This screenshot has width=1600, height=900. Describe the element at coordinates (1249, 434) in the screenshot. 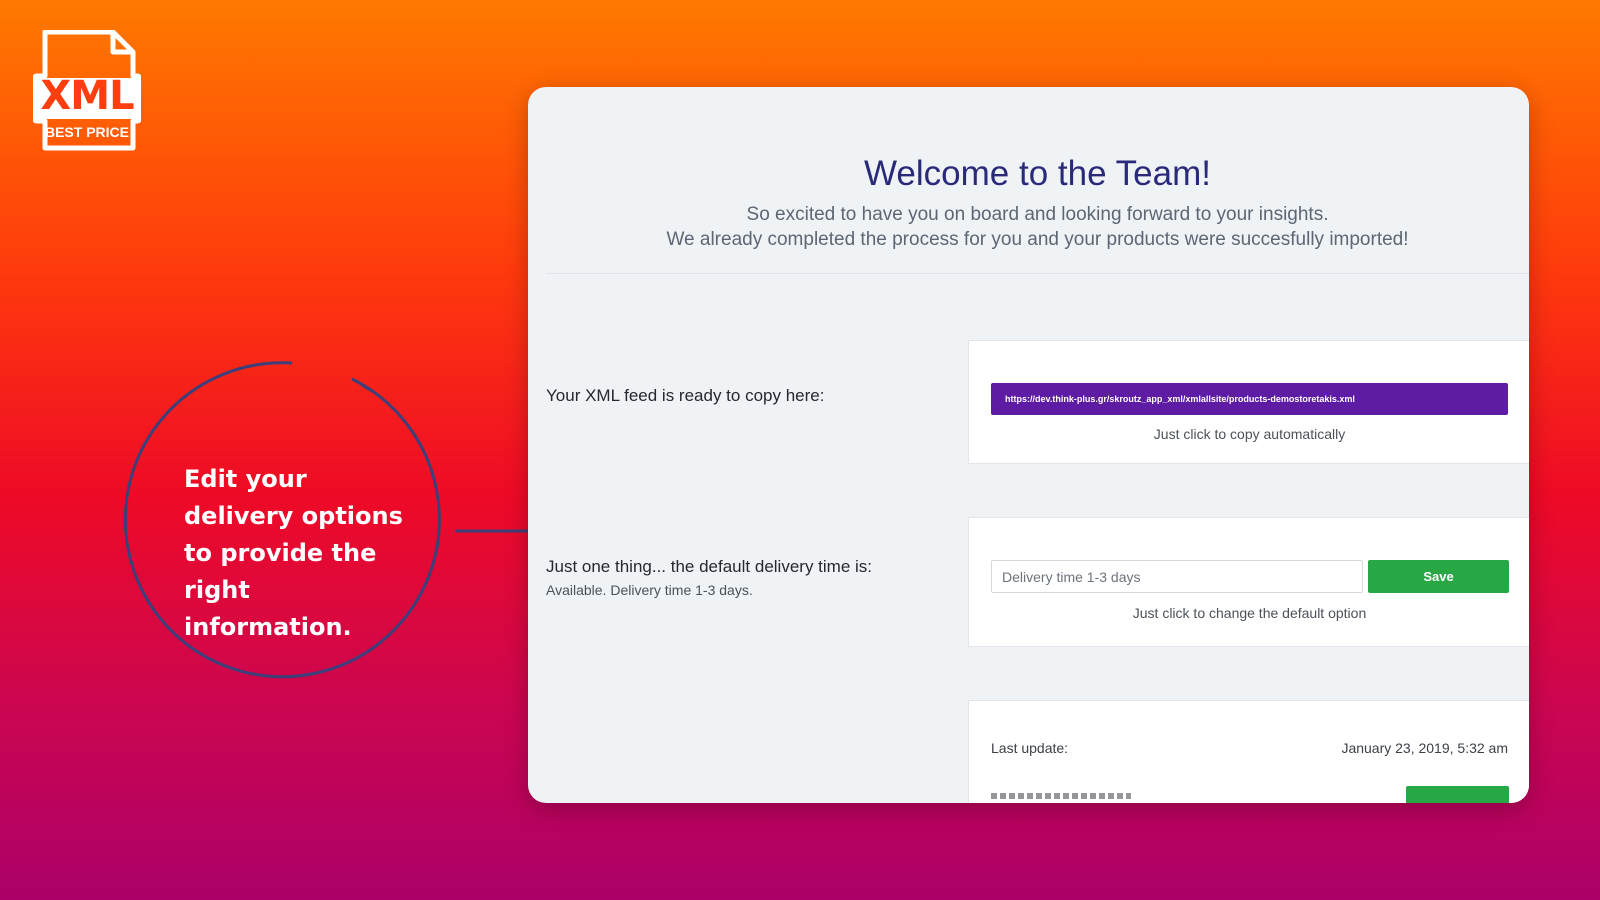

I see `feed-hint: Just click to copy automatically` at that location.